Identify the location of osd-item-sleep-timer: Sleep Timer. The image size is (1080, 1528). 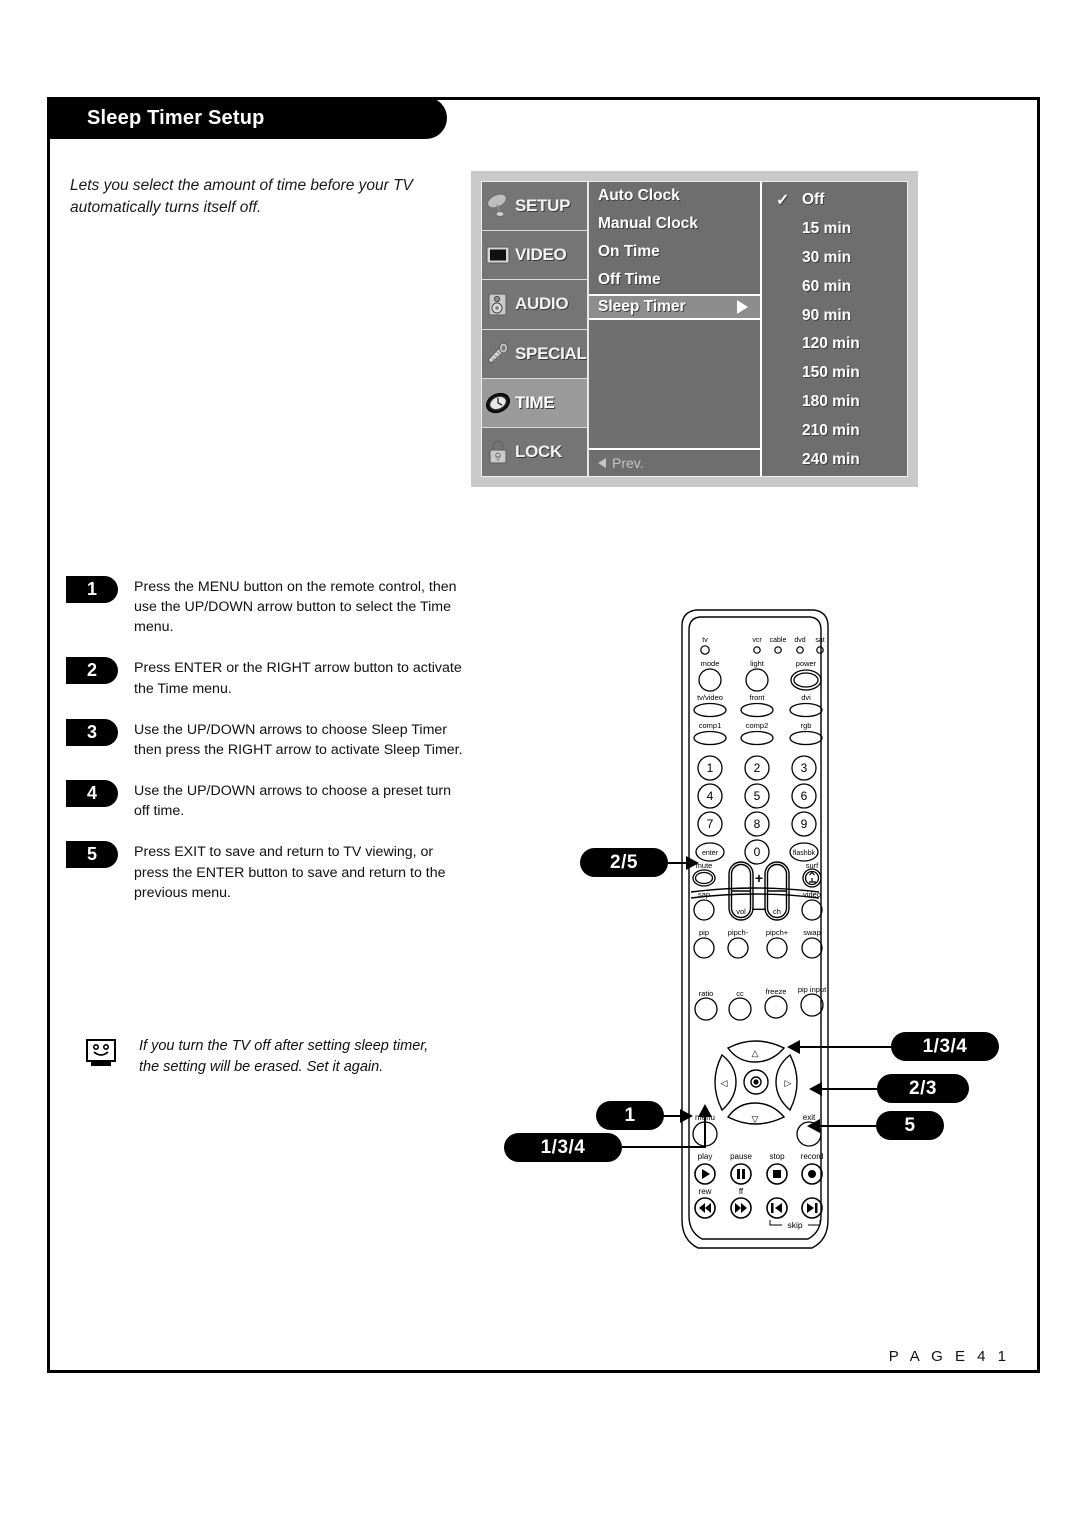
(674, 307).